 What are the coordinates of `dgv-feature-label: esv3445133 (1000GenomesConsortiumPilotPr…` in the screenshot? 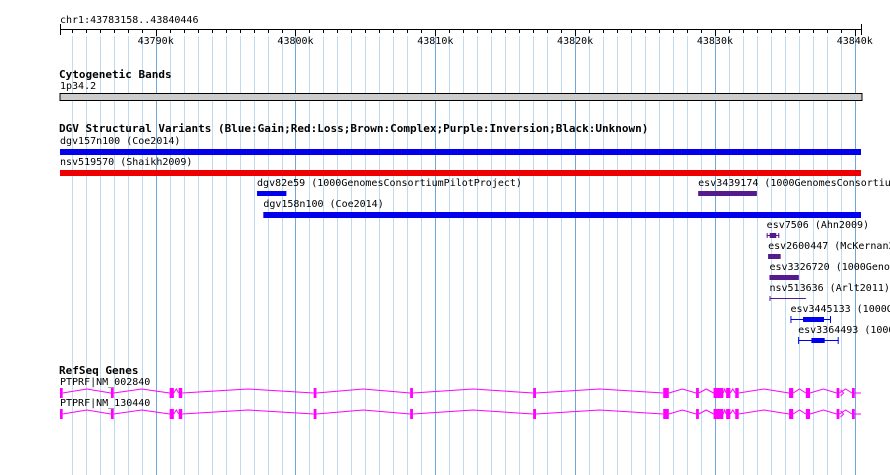 It's located at (840, 309).